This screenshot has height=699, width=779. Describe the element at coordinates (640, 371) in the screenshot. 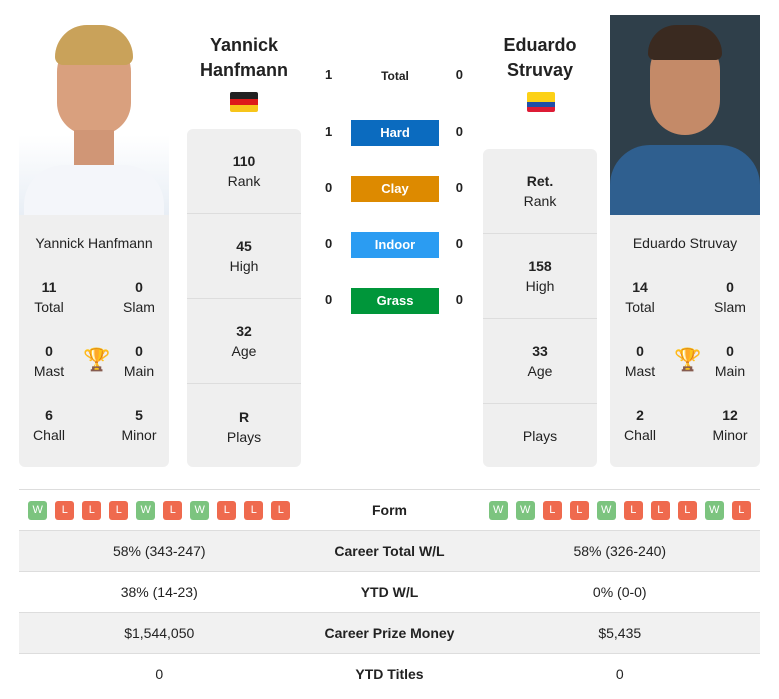

I see `p2-mast-label: Mast` at that location.